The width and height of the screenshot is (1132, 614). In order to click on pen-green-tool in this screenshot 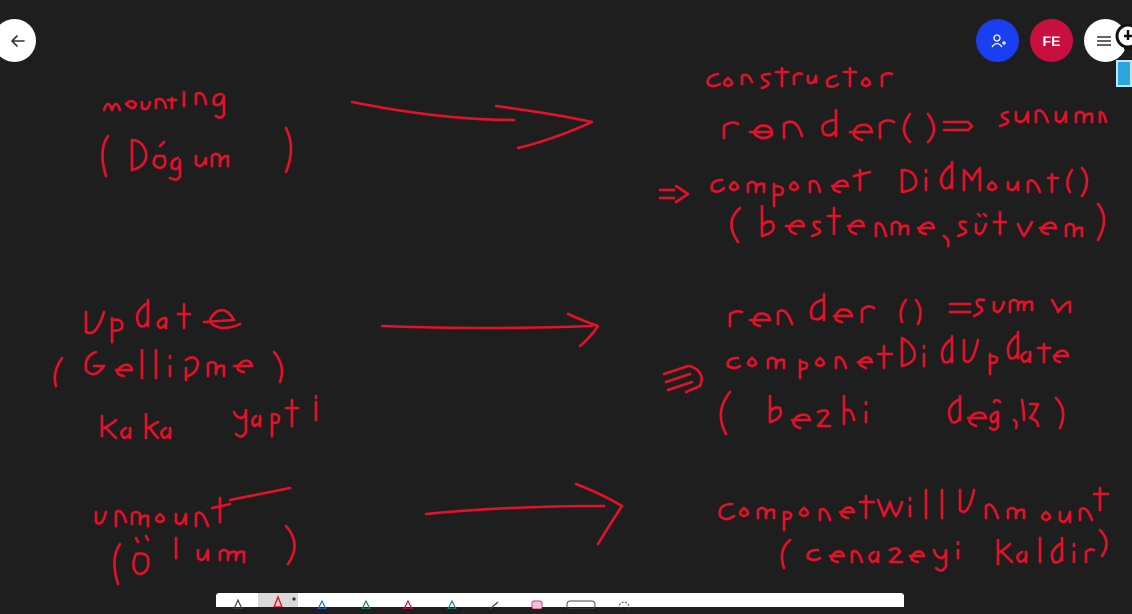, I will do `click(368, 603)`.